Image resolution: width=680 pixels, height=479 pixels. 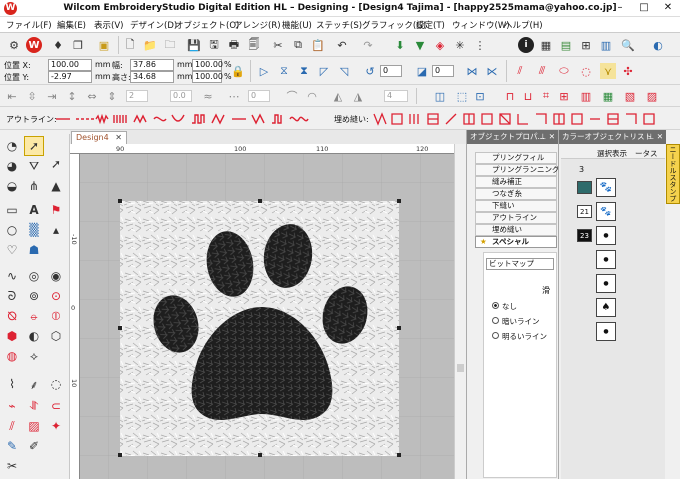 I want to click on color-swatch-23: 23, so click(x=584, y=235).